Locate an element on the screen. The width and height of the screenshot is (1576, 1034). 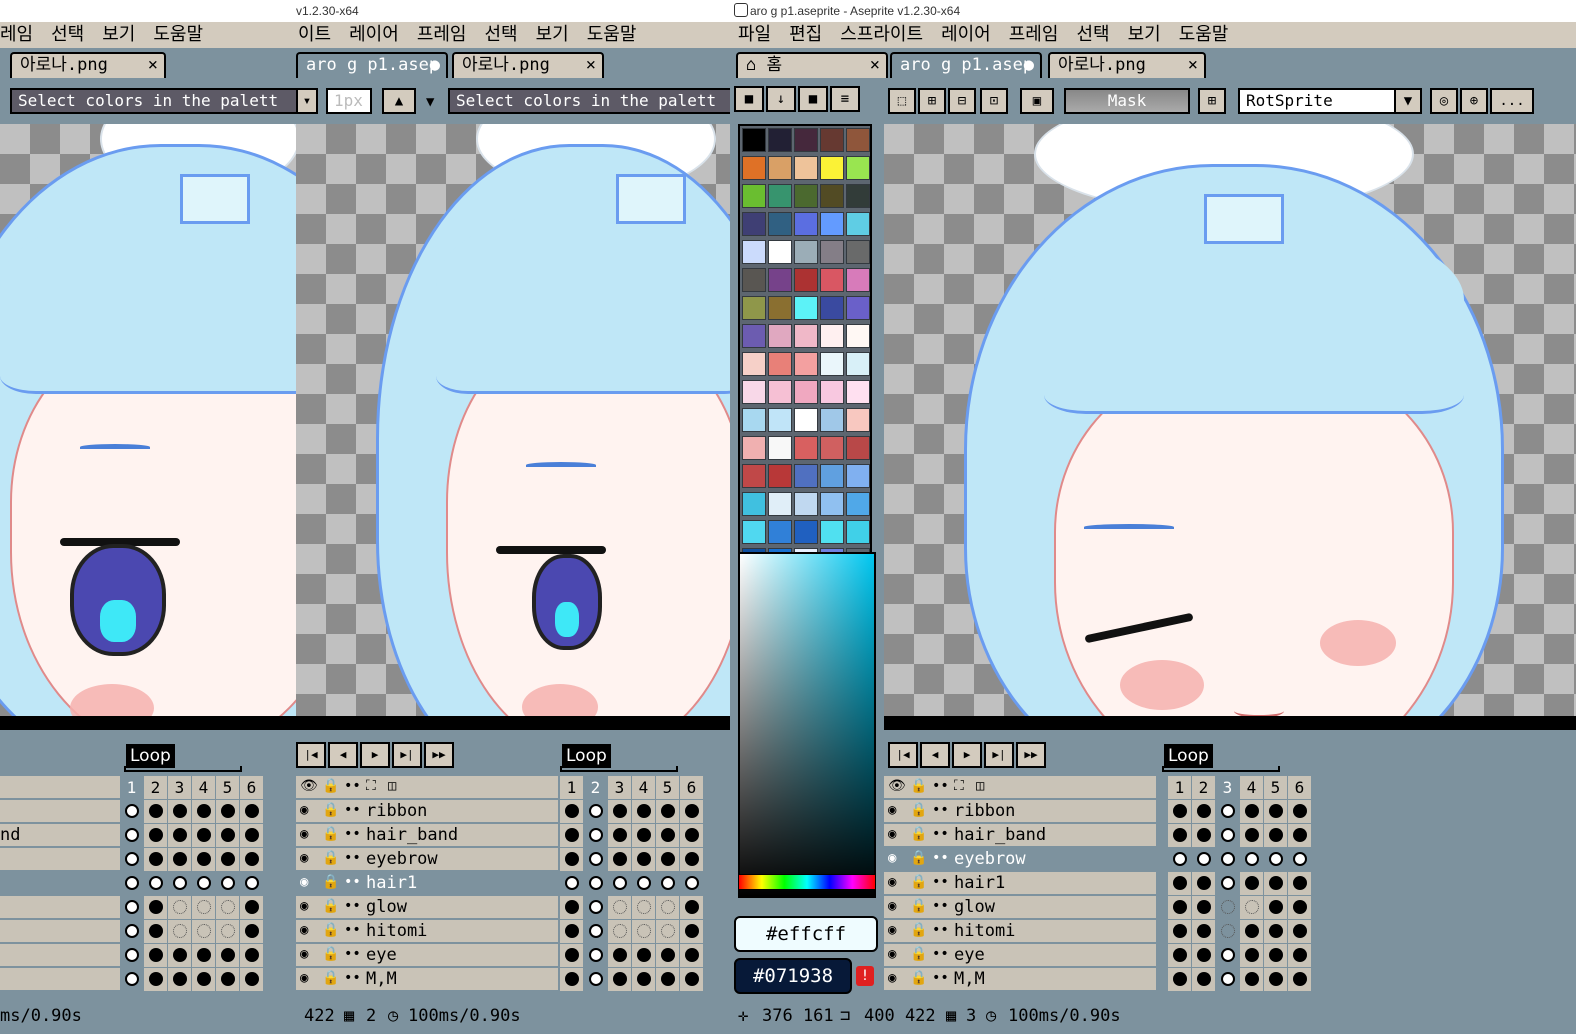
last-frame-button: ▶▶ is located at coordinates (1031, 755).